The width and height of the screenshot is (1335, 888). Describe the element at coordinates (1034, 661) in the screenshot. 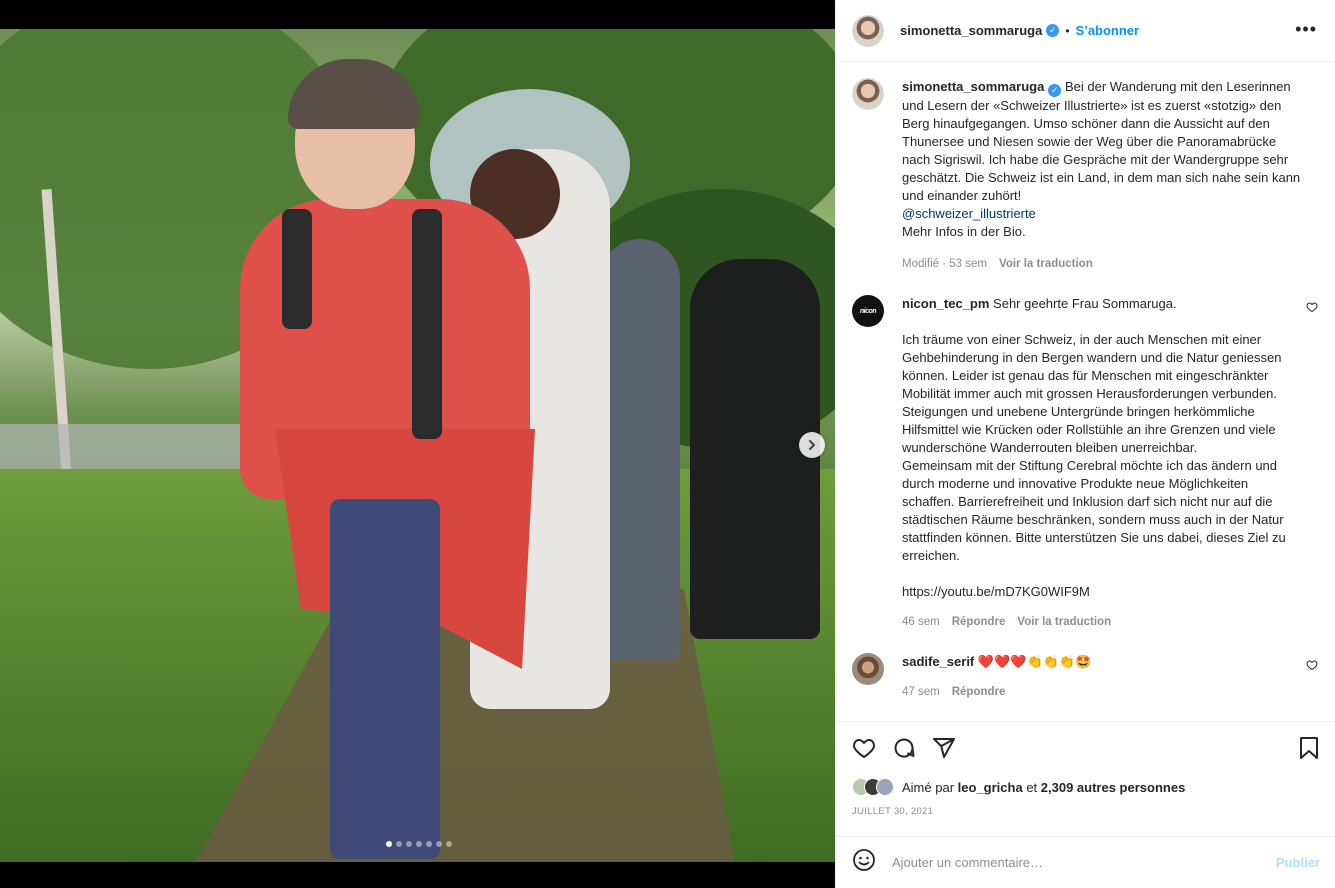

I see `comment-text: ❤️❤️❤️👏👏👏🤩` at that location.